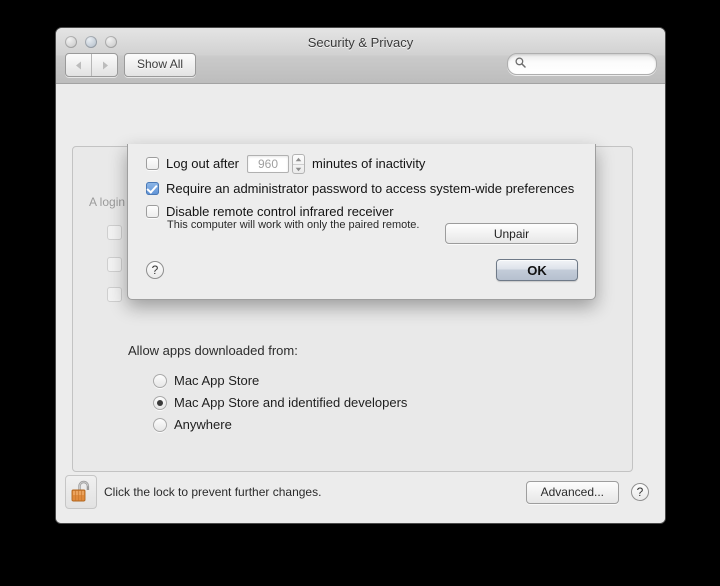 The width and height of the screenshot is (720, 586). Describe the element at coordinates (217, 380) in the screenshot. I see `radio-label: Mac App Store` at that location.